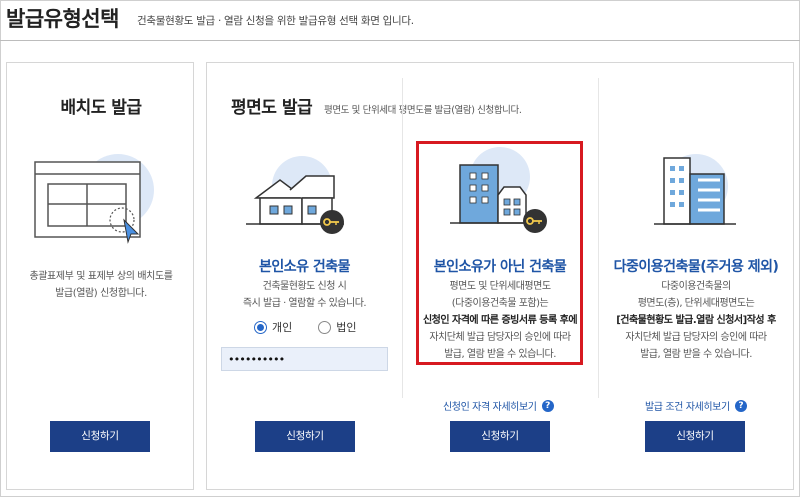 Image resolution: width=800 pixels, height=497 pixels. Describe the element at coordinates (94, 199) in the screenshot. I see `site-plan-illustration` at that location.